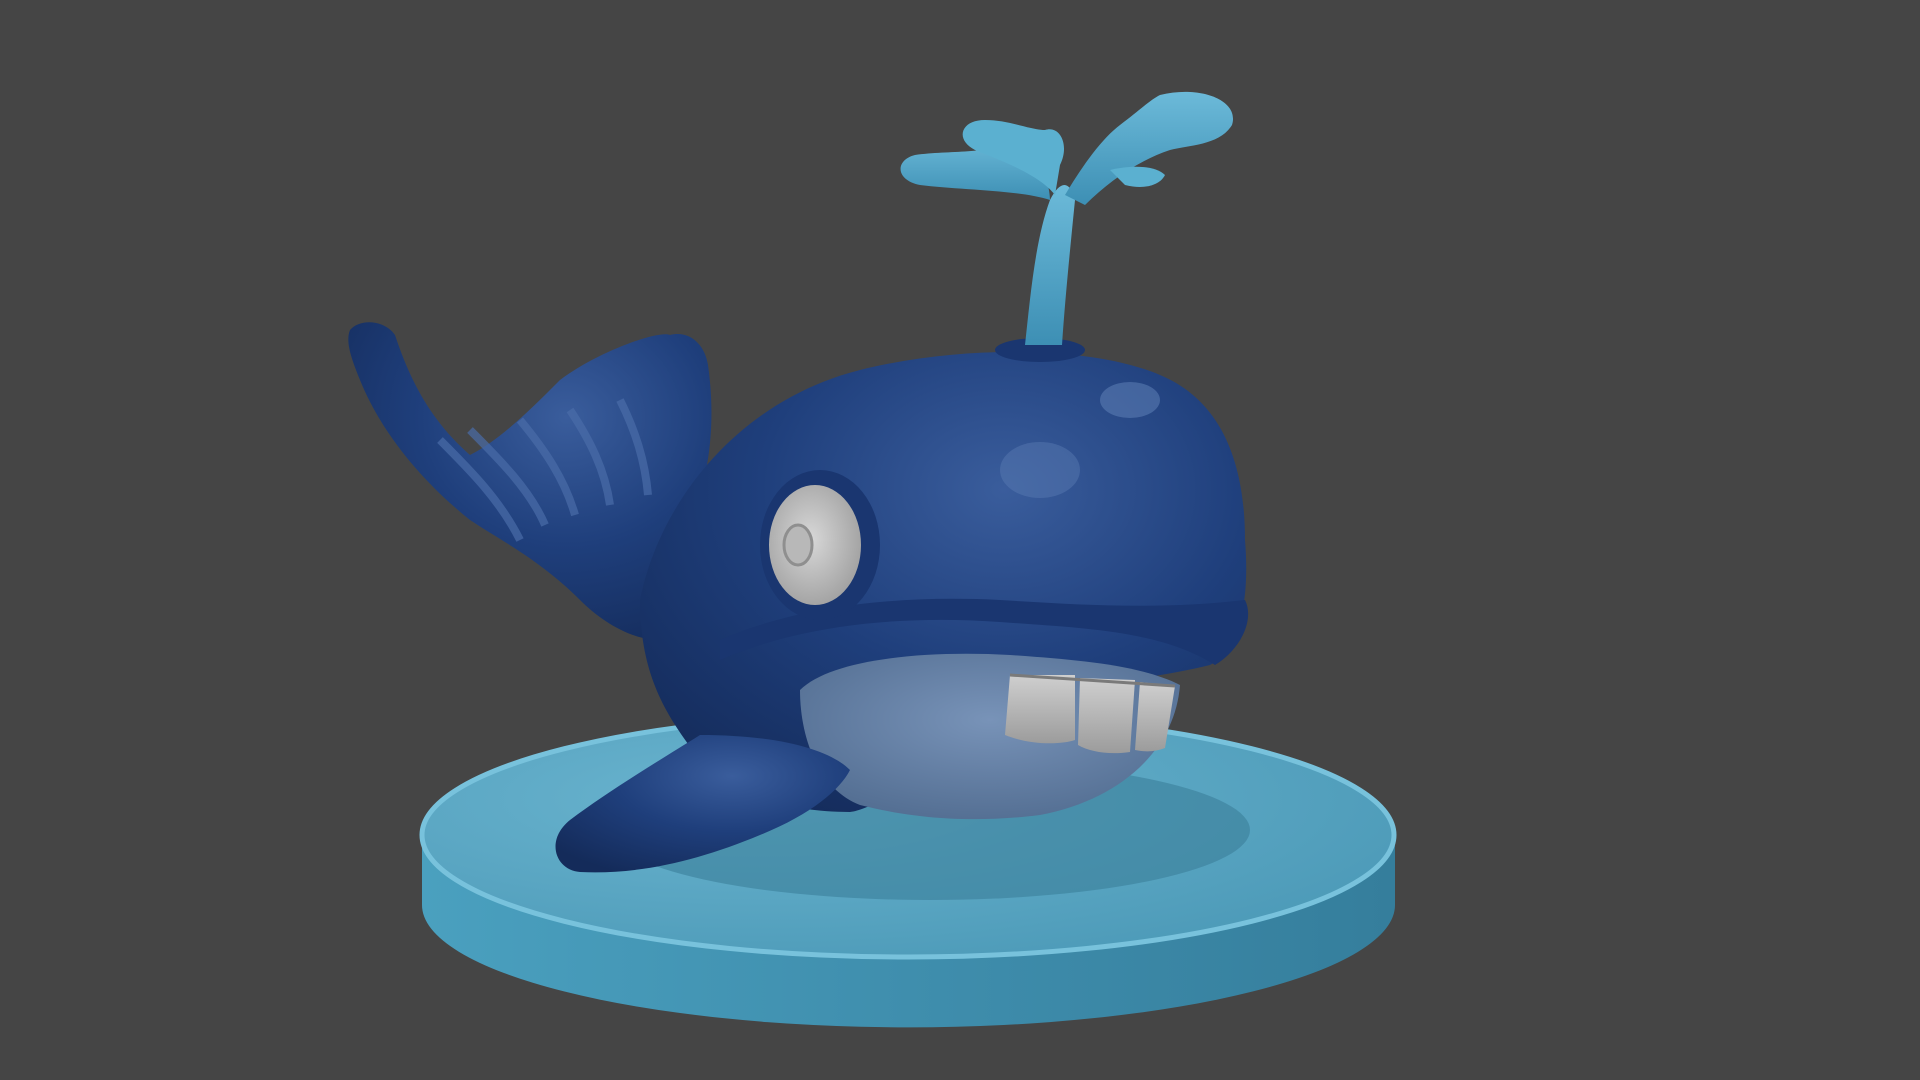 Image resolution: width=1920 pixels, height=1080 pixels. I want to click on spout-right-drip, so click(1137, 176).